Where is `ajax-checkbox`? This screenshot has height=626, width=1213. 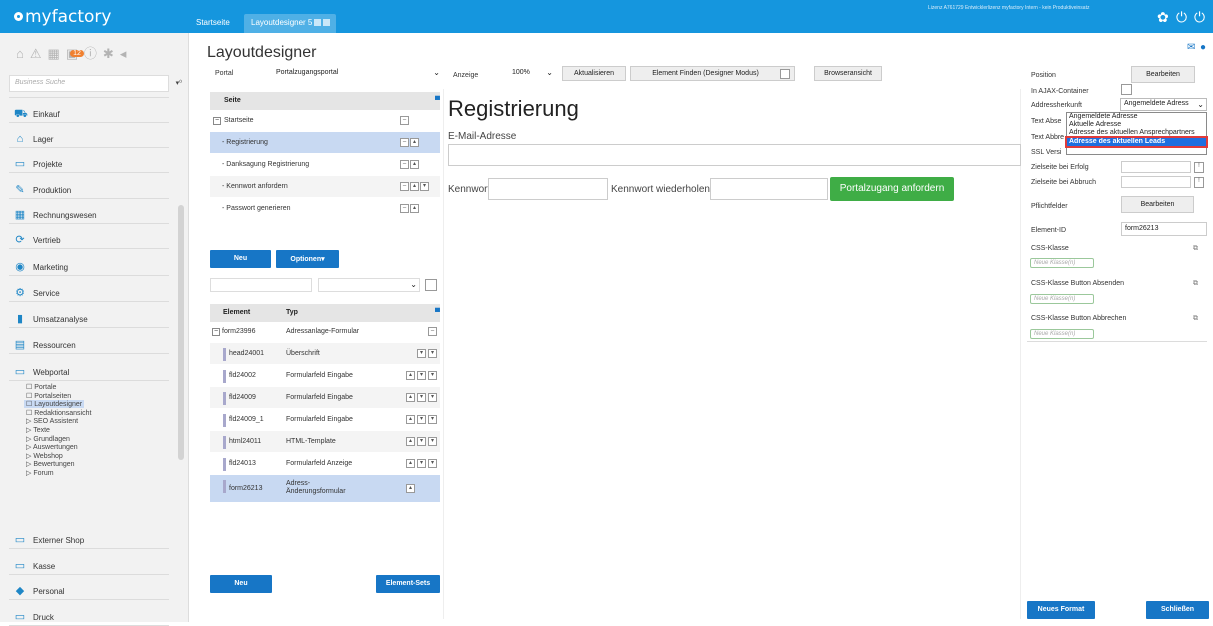
ajax-checkbox is located at coordinates (1126, 89).